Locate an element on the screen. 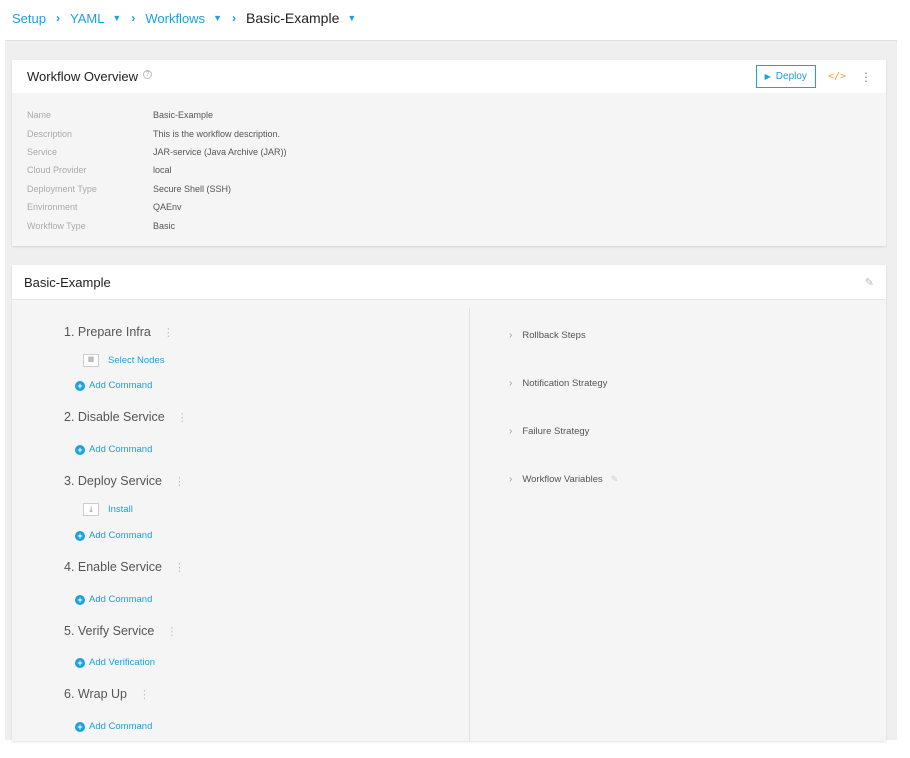  nodes-icon: ‖‖ is located at coordinates (91, 360).